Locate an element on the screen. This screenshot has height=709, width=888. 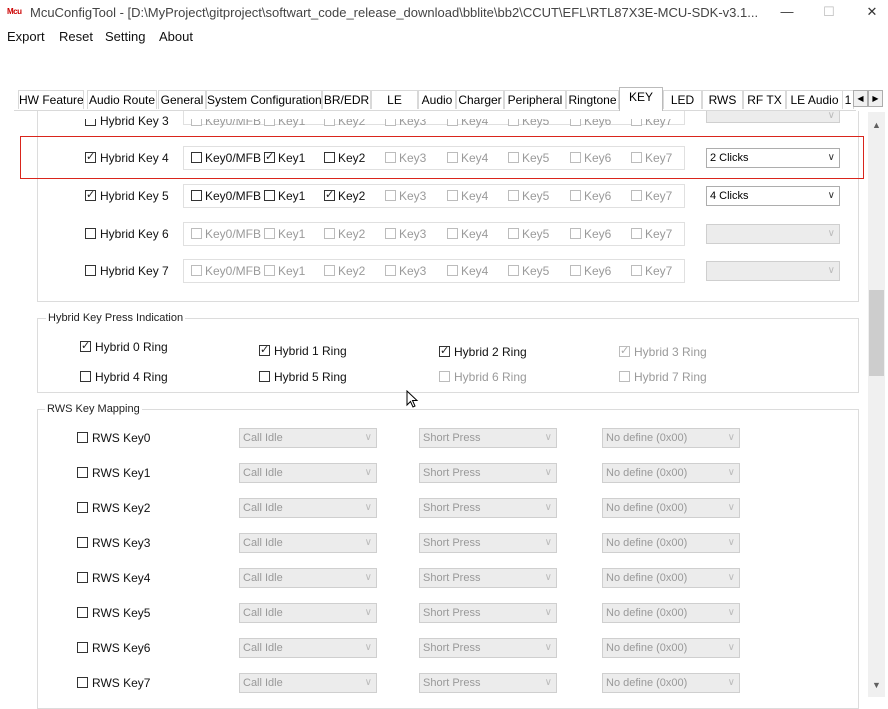
maximize-button: ☐ is located at coordinates (829, 12).